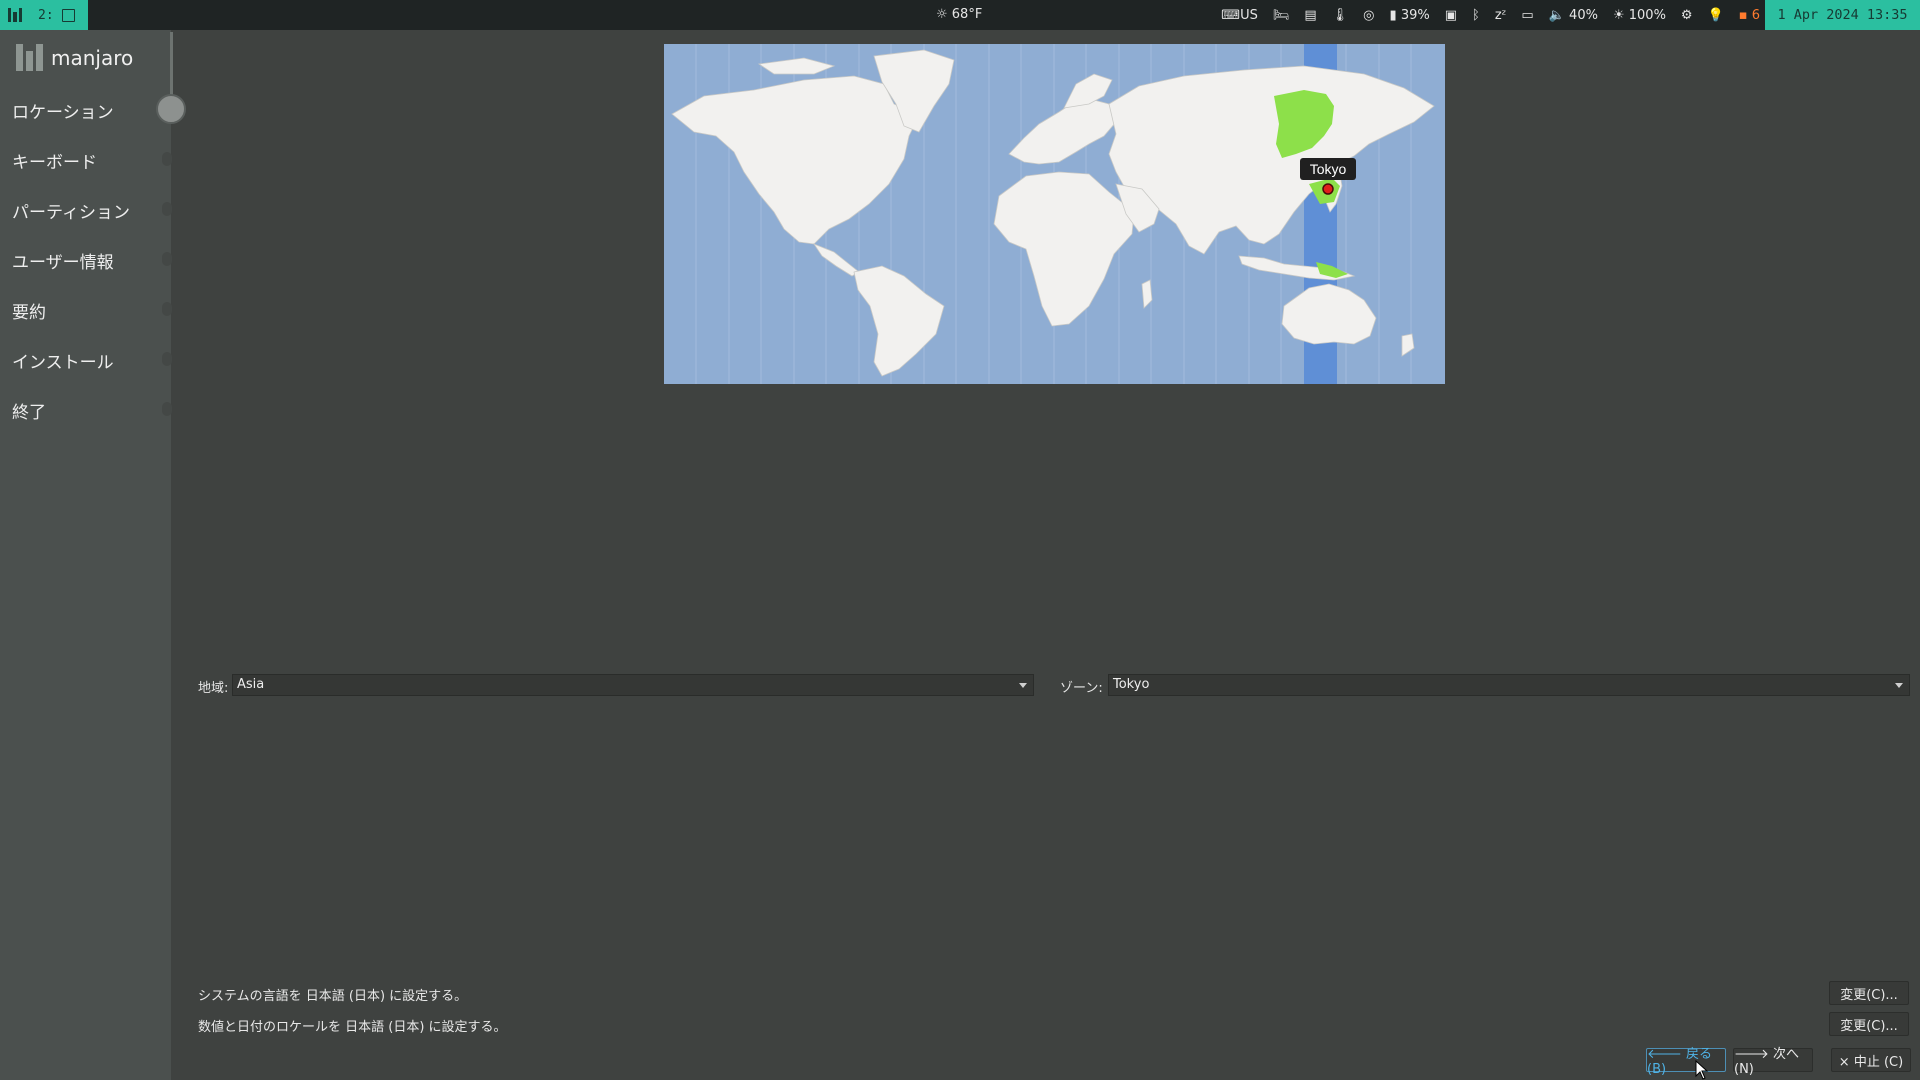  I want to click on step-summary: 要約, so click(29, 313).